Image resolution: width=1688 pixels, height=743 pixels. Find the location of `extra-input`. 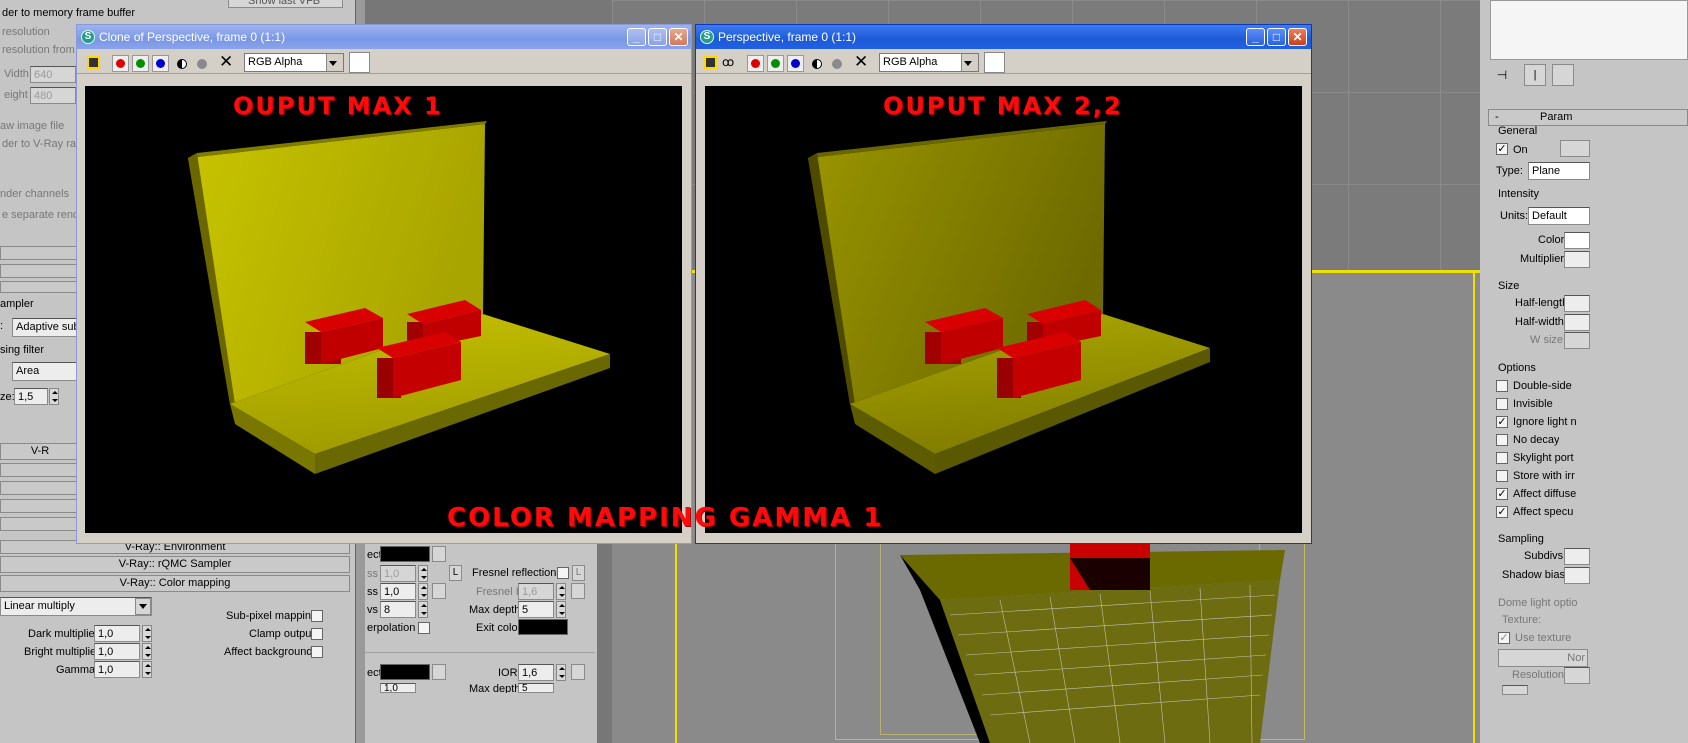

extra-input is located at coordinates (1515, 690).